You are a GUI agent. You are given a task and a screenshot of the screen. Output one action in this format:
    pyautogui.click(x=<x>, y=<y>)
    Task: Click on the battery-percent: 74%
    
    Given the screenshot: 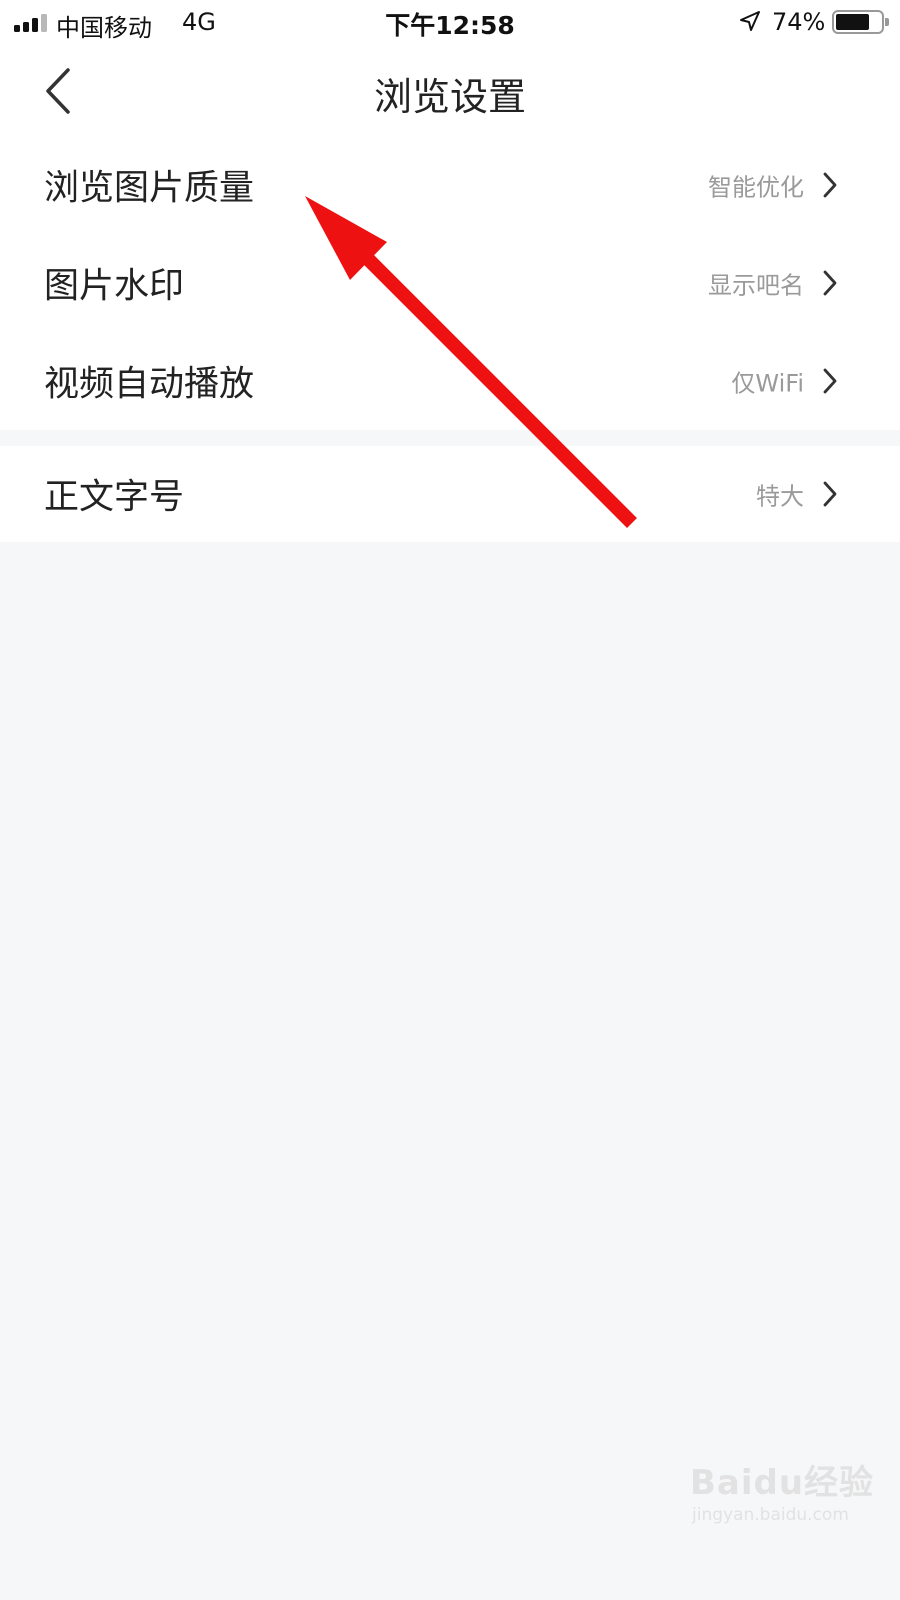 What is the action you would take?
    pyautogui.click(x=799, y=22)
    